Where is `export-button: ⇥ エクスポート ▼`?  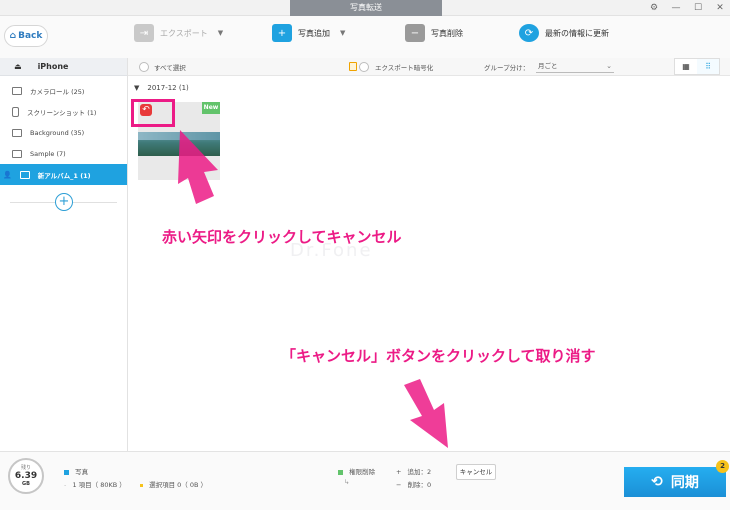 export-button: ⇥ エクスポート ▼ is located at coordinates (178, 33).